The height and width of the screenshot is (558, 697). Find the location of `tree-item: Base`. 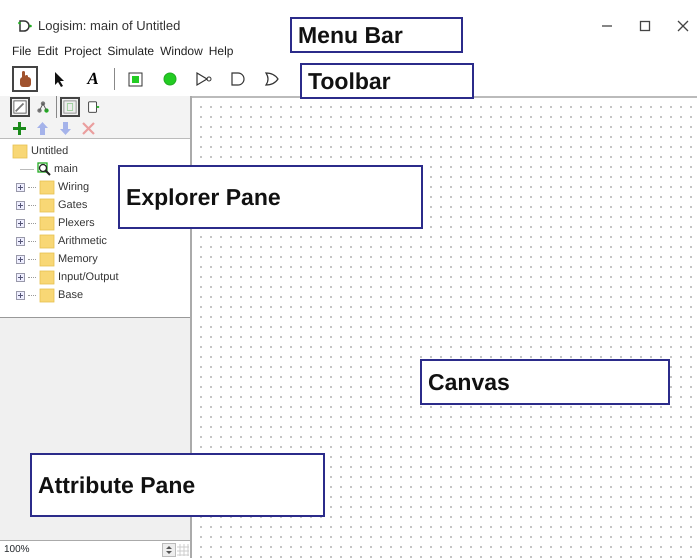

tree-item: Base is located at coordinates (71, 295).